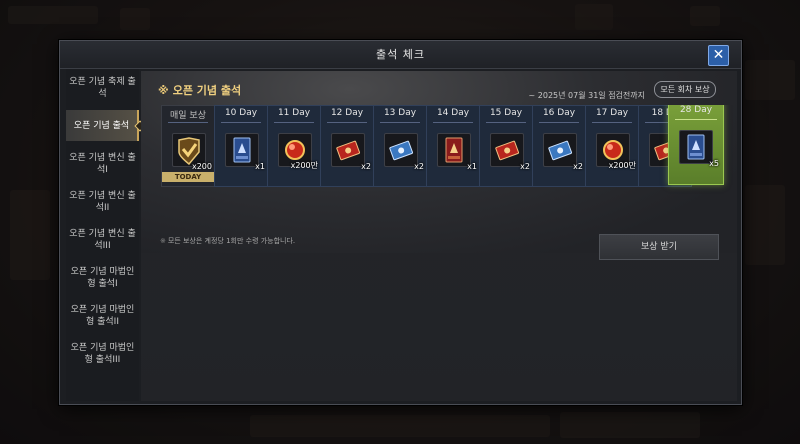 This screenshot has height=444, width=800. I want to click on note-body: 모든 보상은 계정당 1회만 수령 가능합니다., so click(231, 241).